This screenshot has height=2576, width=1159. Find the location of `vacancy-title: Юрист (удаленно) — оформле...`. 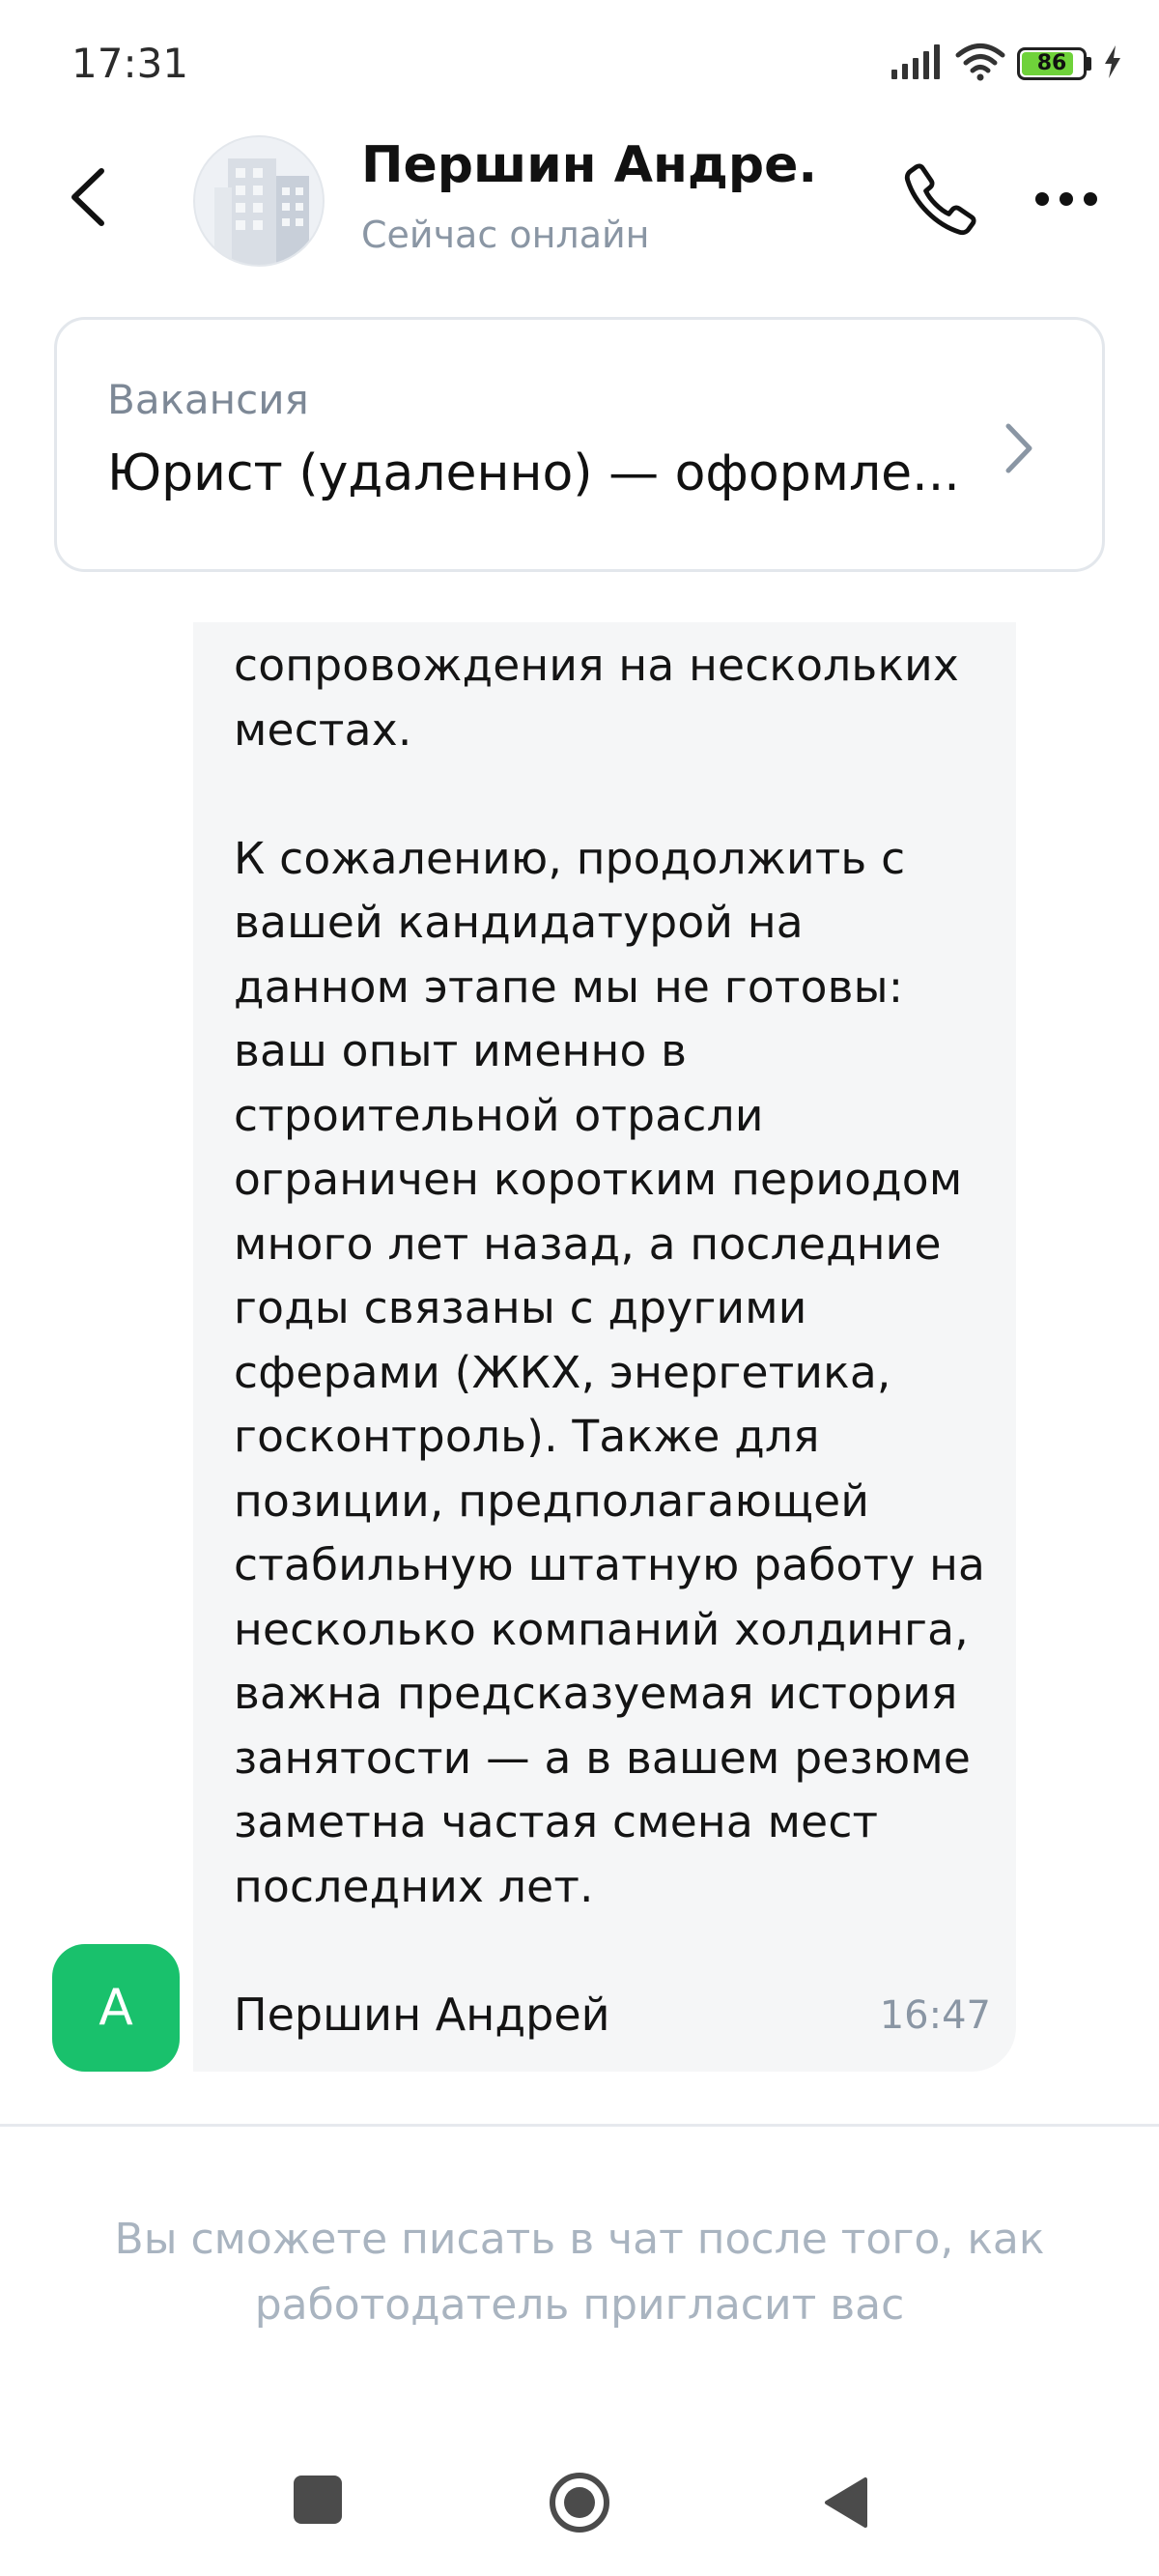

vacancy-title: Юрист (удаленно) — оформле... is located at coordinates (533, 473).